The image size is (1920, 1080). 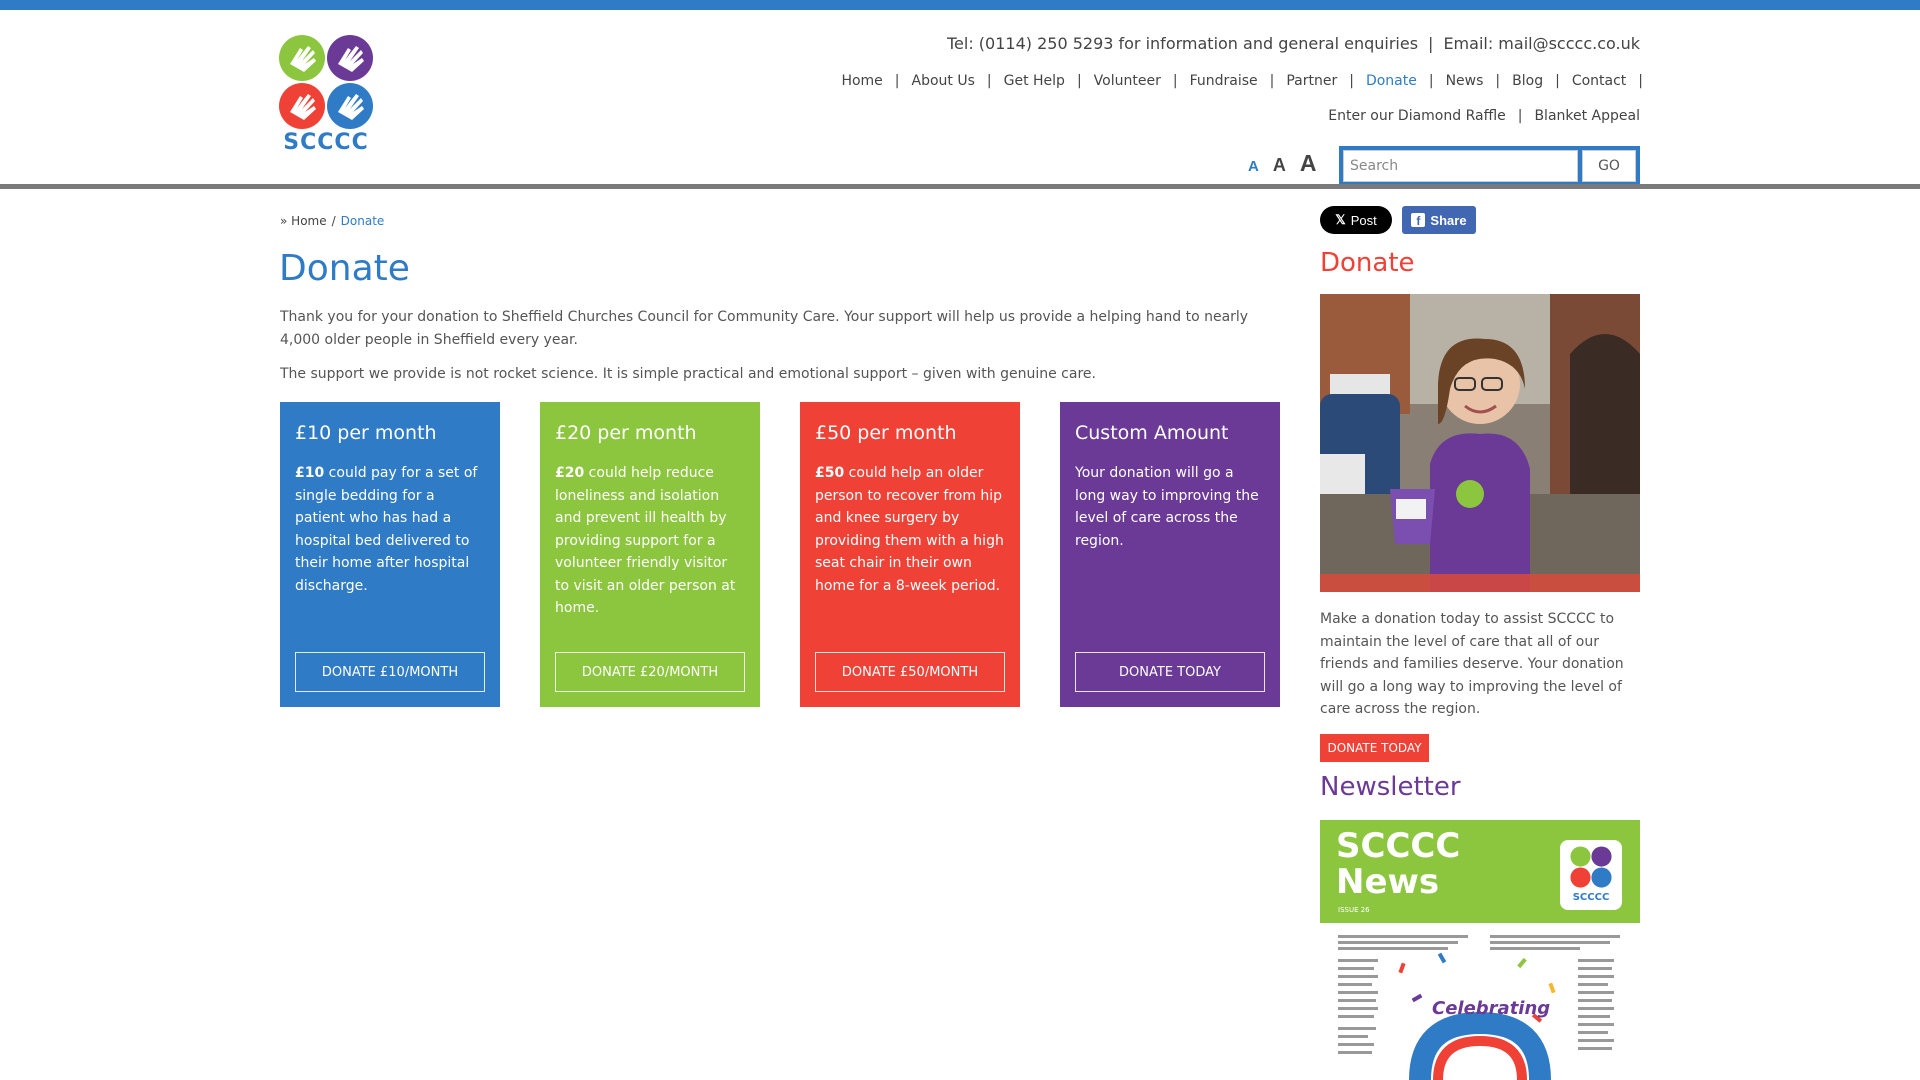 What do you see at coordinates (1311, 81) in the screenshot?
I see `nav-link-partner: Partner` at bounding box center [1311, 81].